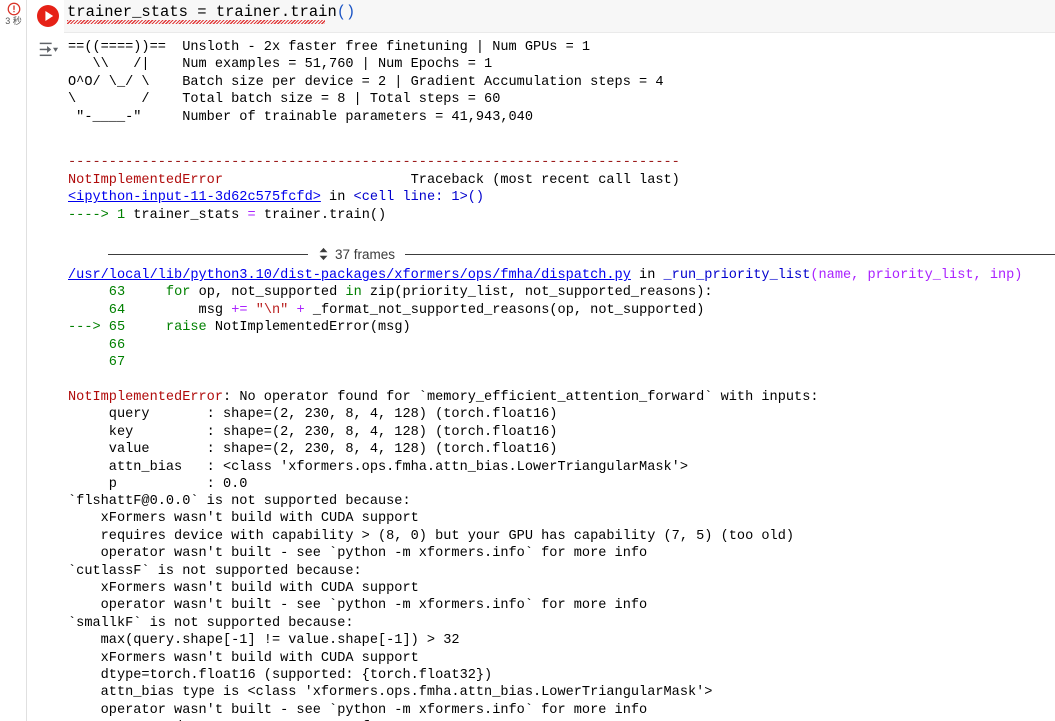 The width and height of the screenshot is (1055, 721). I want to click on error-exclamation-icon, so click(13, 9).